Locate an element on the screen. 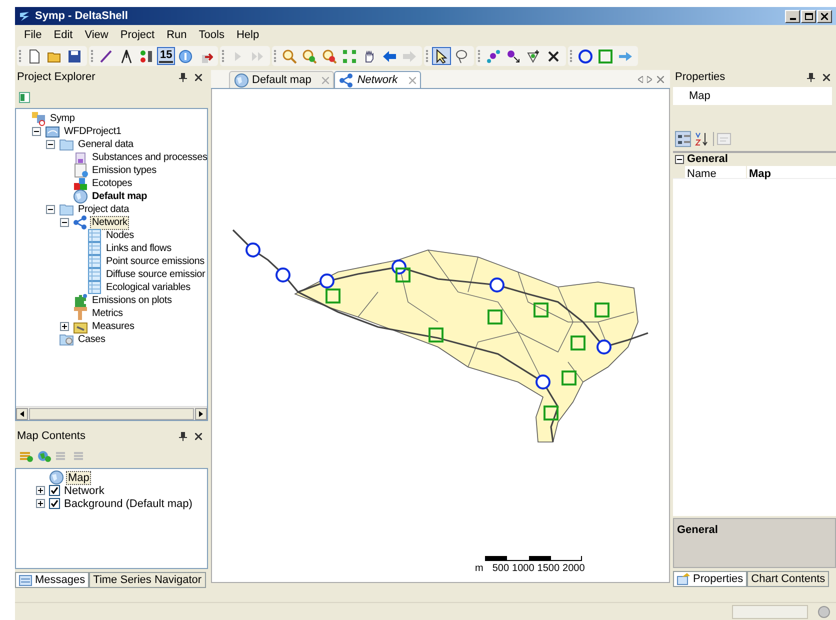 The height and width of the screenshot is (620, 836). blocks-icon is located at coordinates (80, 183).